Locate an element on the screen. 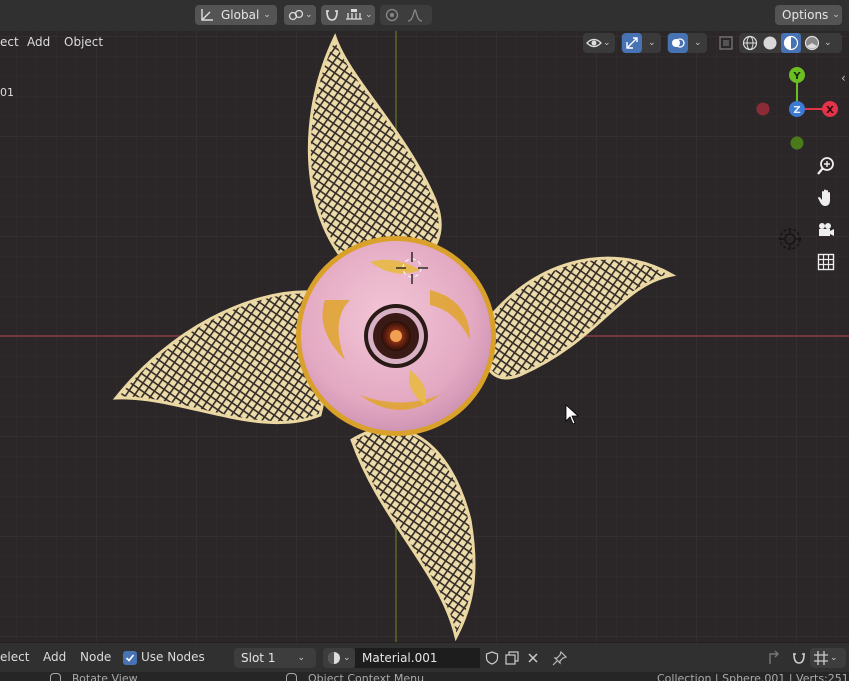  overlay-icon is located at coordinates (678, 43).